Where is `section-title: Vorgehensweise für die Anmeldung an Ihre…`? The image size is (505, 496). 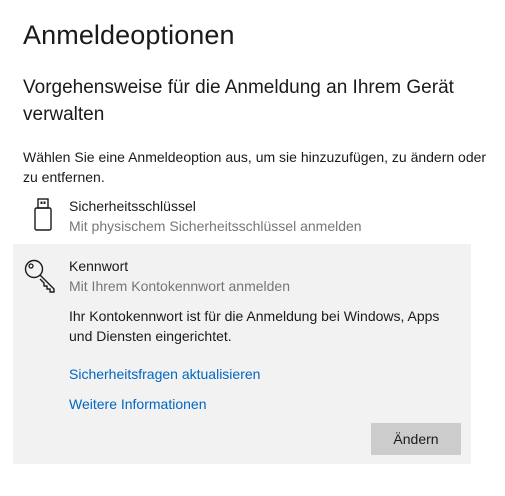
section-title: Vorgehensweise für die Anmeldung an Ihre… is located at coordinates (238, 101).